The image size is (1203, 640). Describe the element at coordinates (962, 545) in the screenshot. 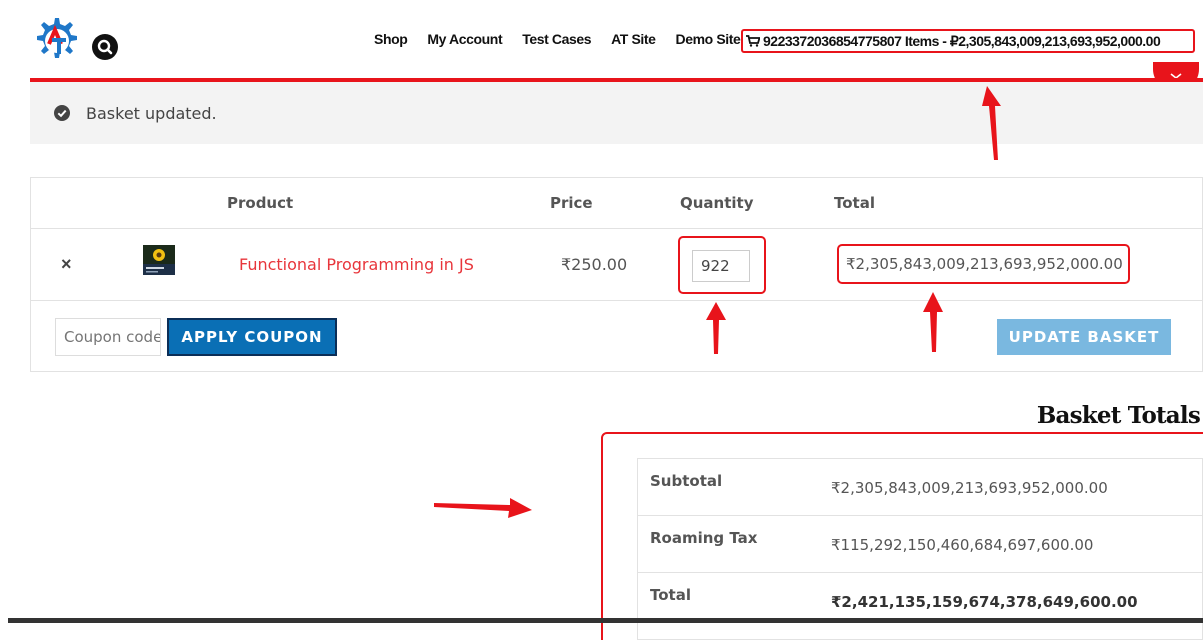

I see `totals-value: ₹115,292,150,460,684,697,600.00` at that location.